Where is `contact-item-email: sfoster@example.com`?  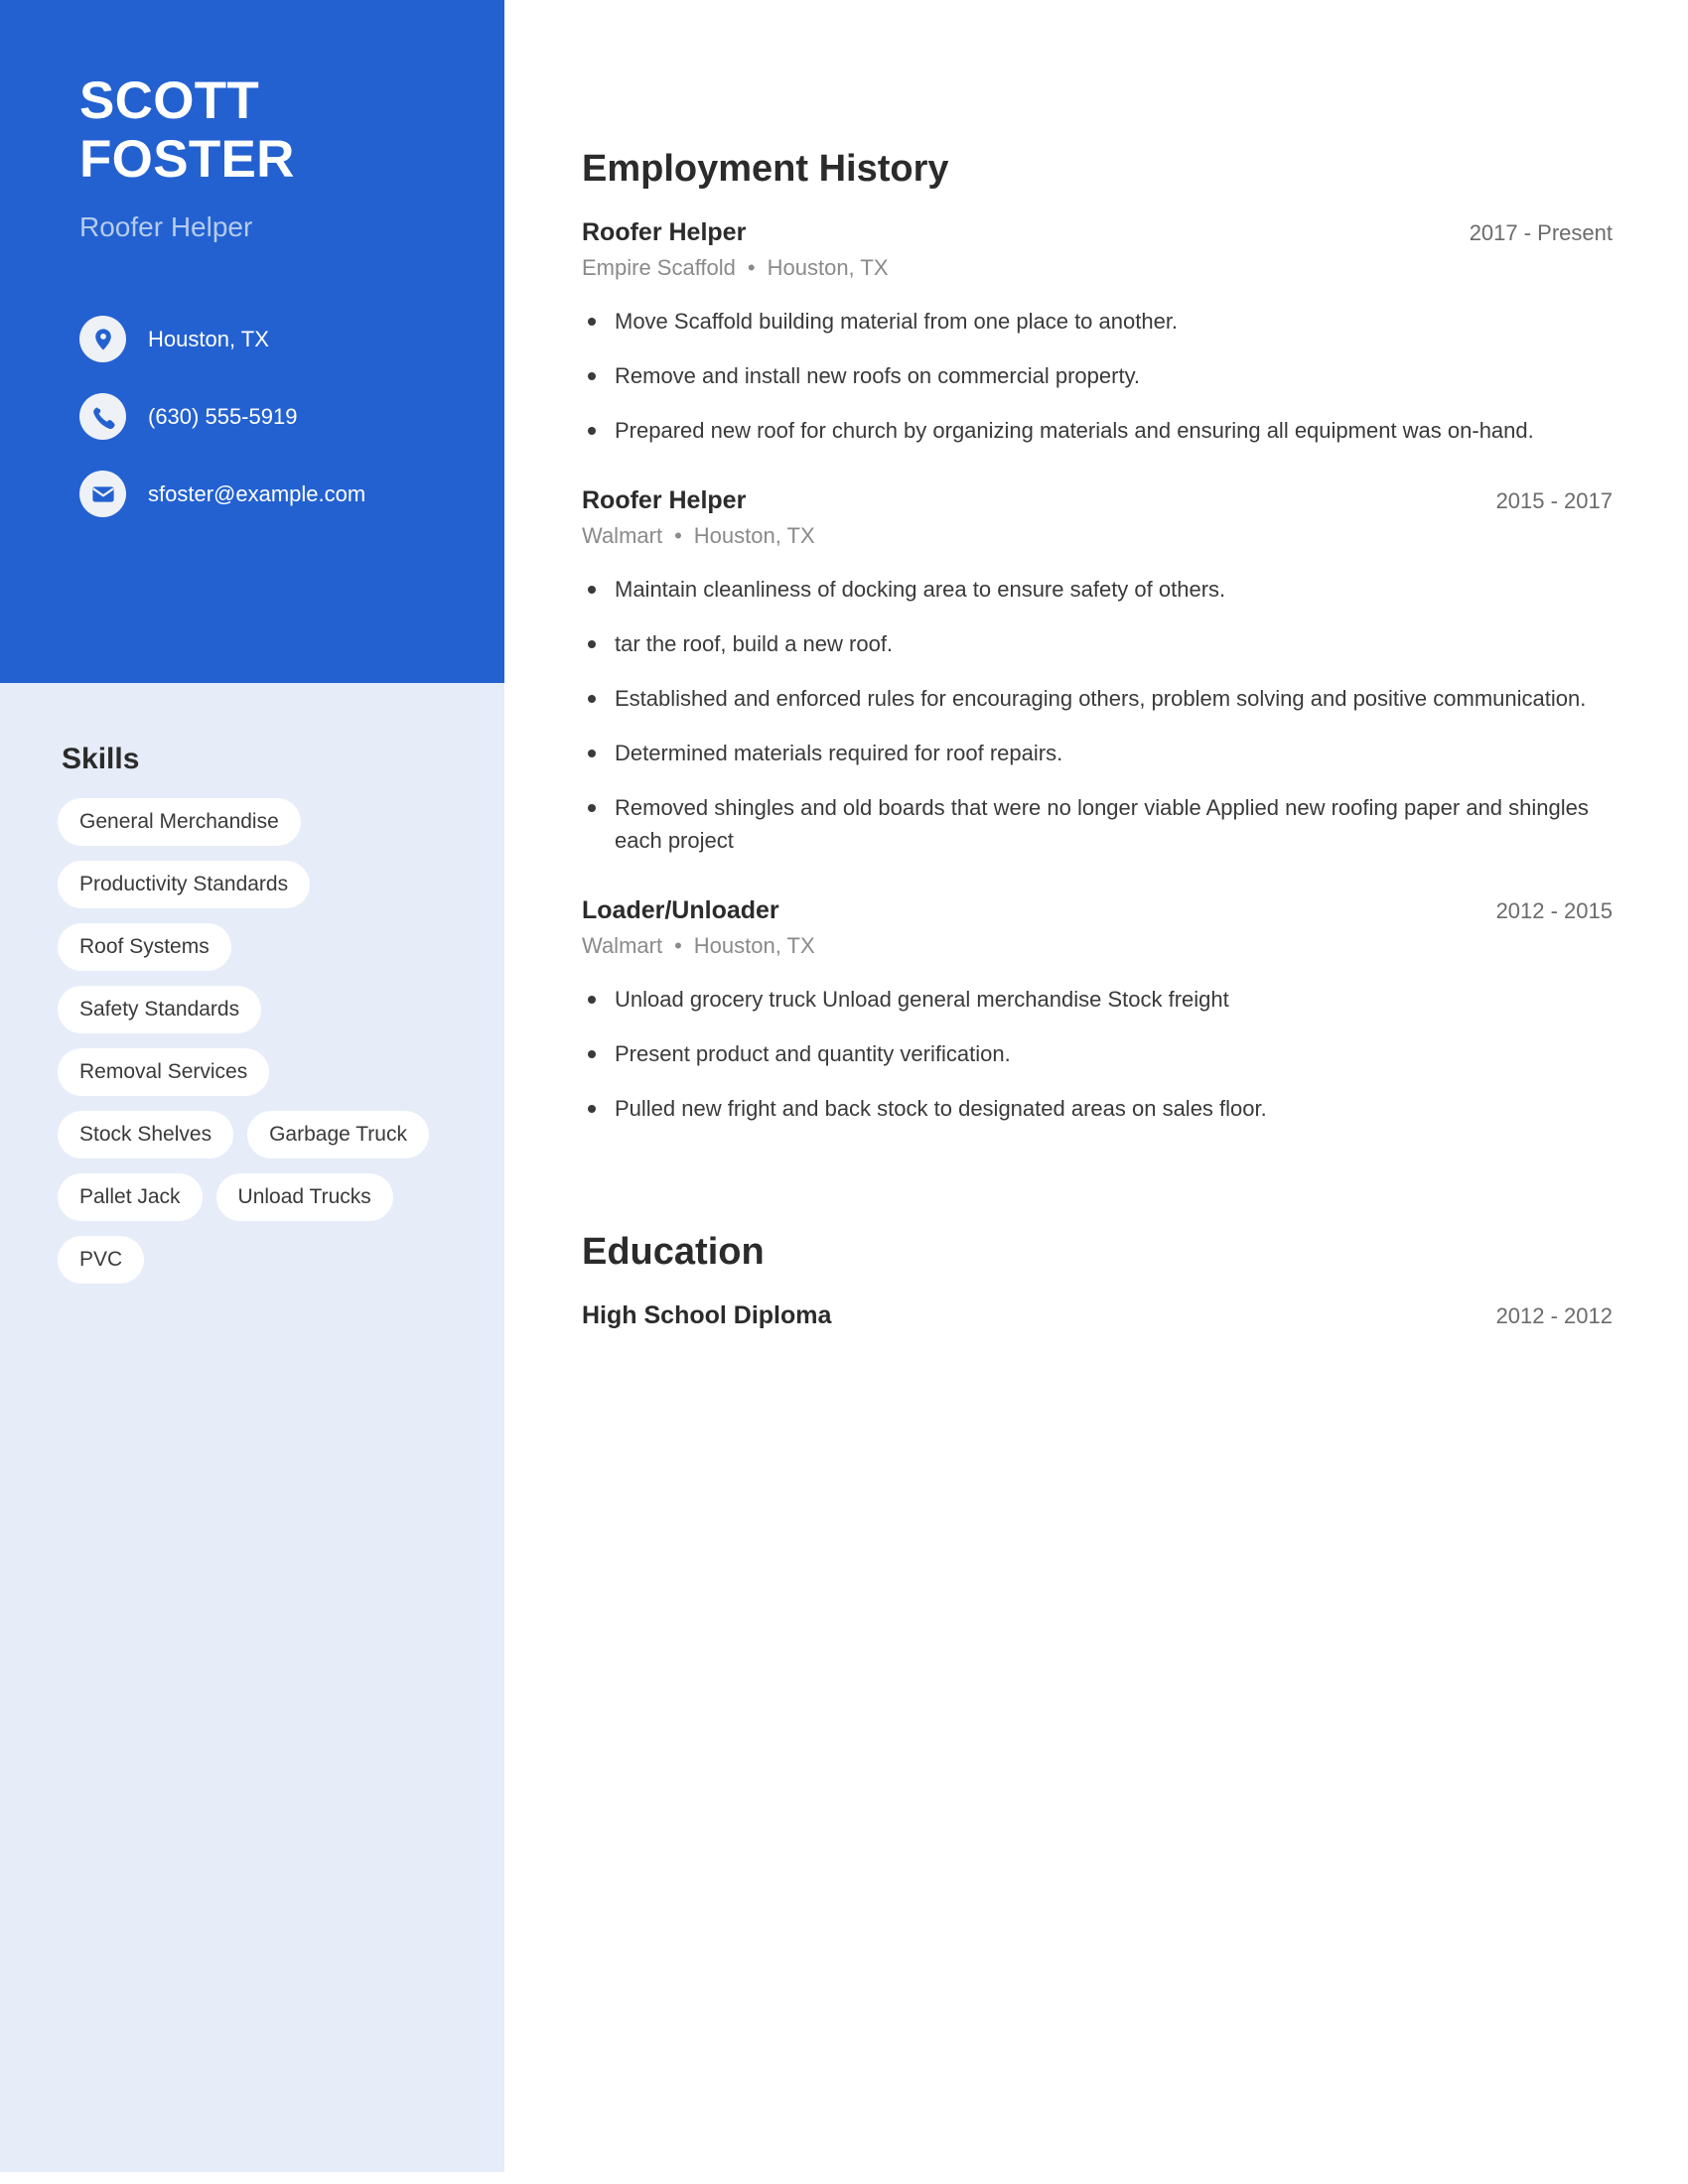 contact-item-email: sfoster@example.com is located at coordinates (252, 494).